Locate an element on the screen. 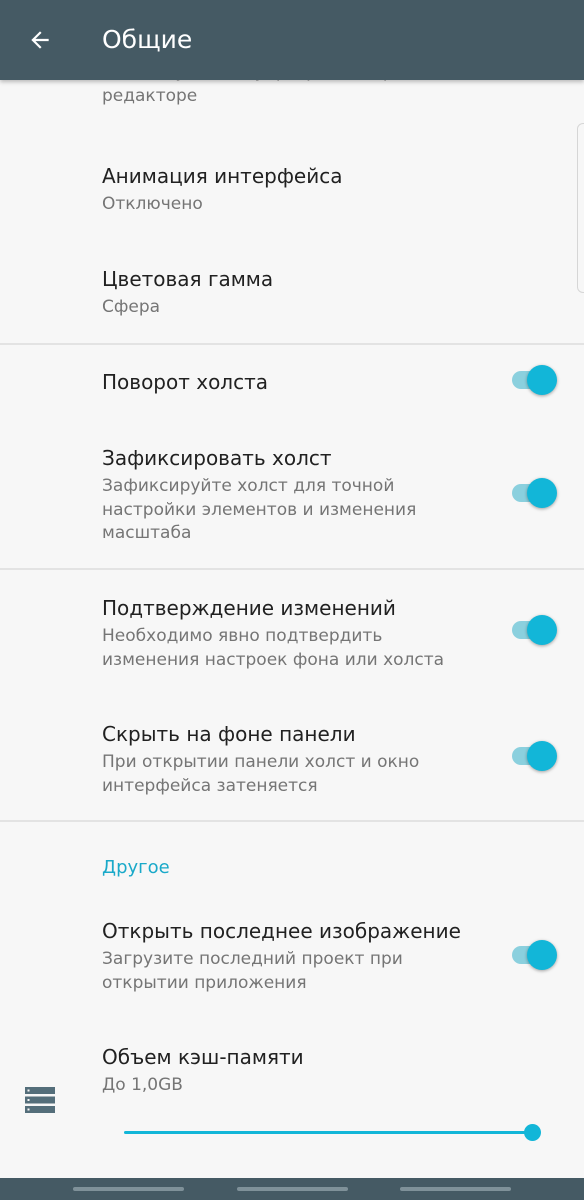  setting-open-last-image-title: Открыть последнее изображение is located at coordinates (281, 931).